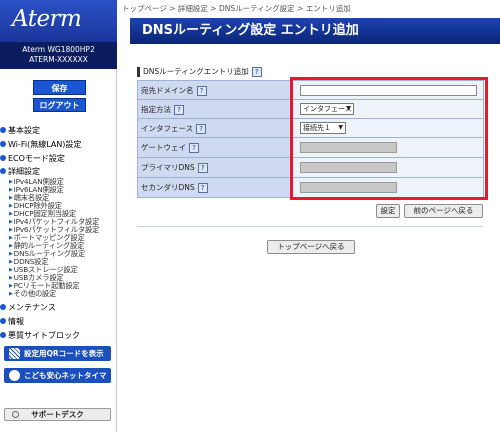 This screenshot has width=500, height=432. I want to click on breadcrumb-current: エントリ追加, so click(328, 8).